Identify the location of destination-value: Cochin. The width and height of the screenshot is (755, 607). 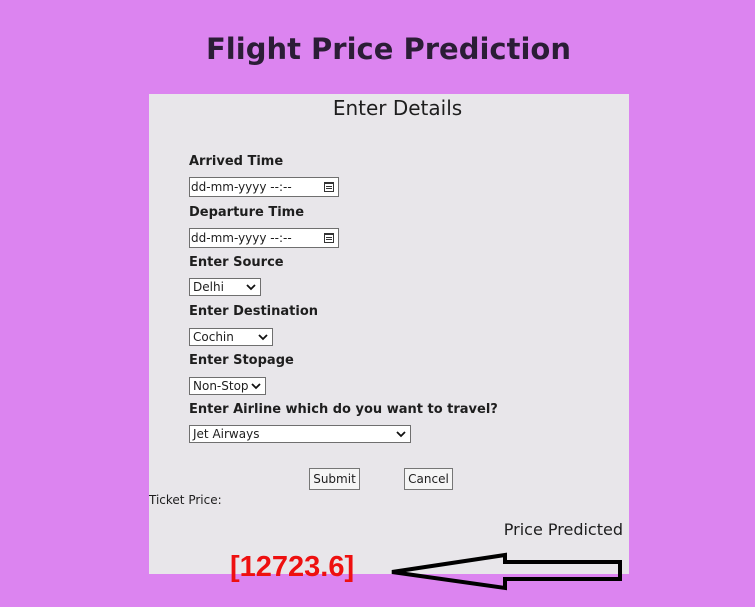
(213, 337).